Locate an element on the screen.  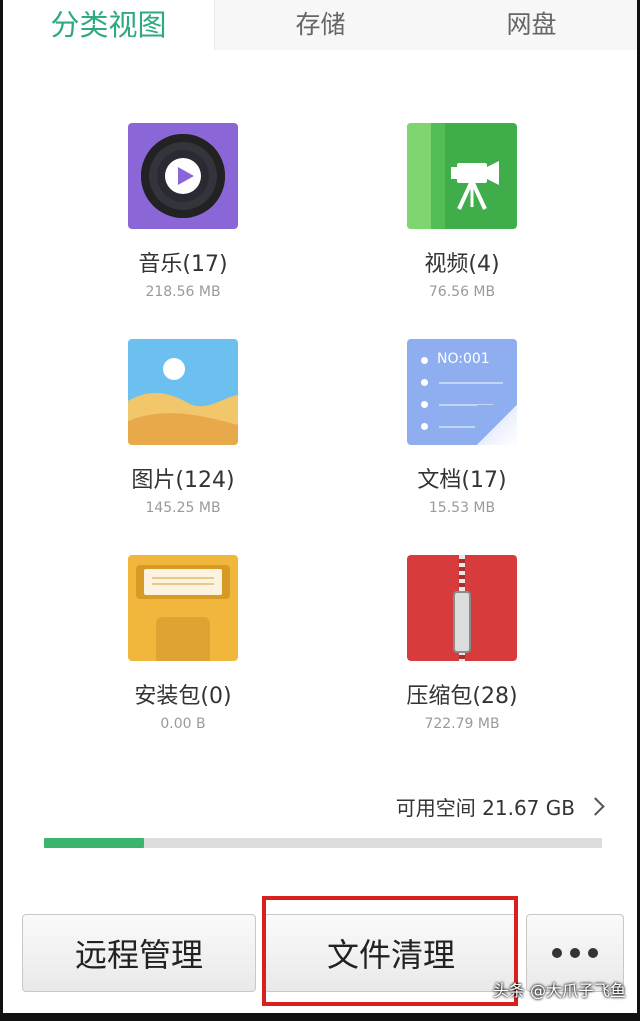
highlight-box is located at coordinates (390, 951).